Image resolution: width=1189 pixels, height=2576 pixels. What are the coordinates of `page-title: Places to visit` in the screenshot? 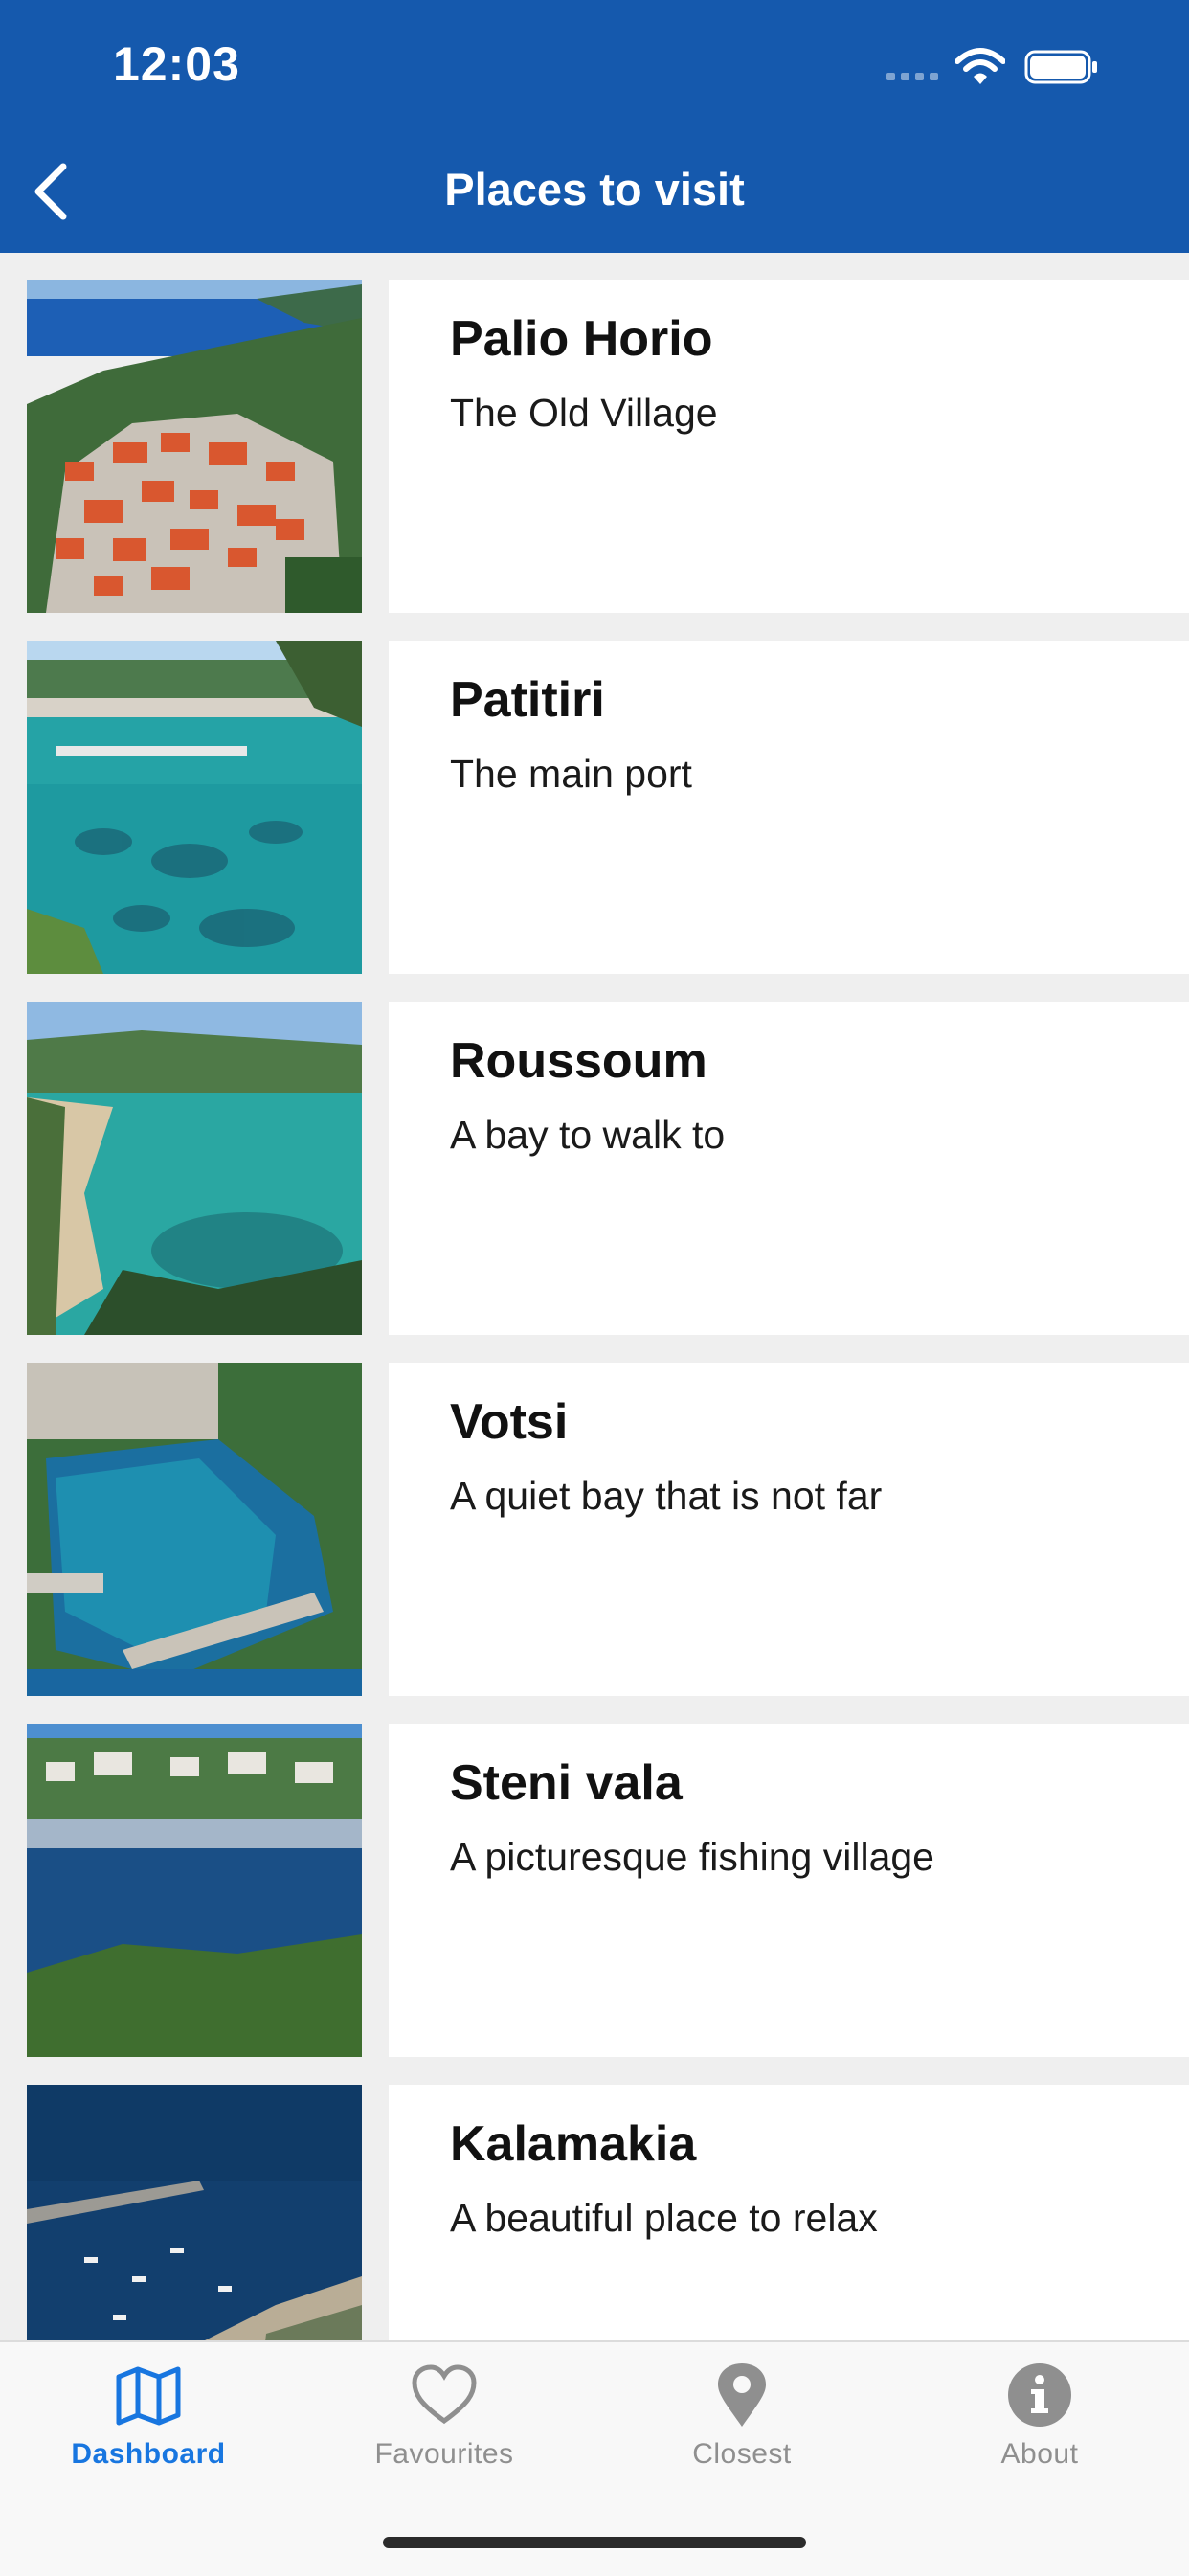 It's located at (594, 189).